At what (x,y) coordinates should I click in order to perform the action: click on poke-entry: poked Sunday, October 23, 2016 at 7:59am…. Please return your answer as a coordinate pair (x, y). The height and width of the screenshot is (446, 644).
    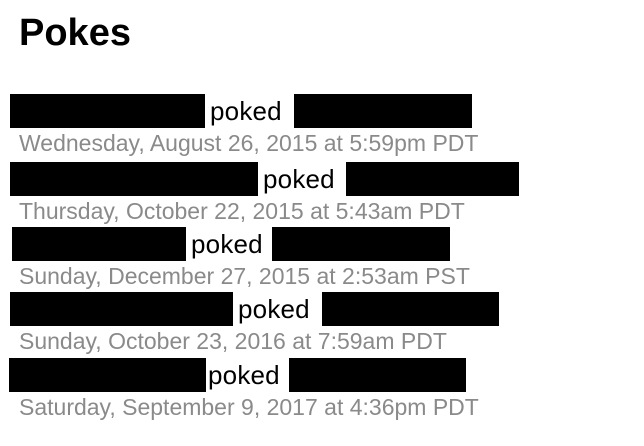
    Looking at the image, I should click on (322, 324).